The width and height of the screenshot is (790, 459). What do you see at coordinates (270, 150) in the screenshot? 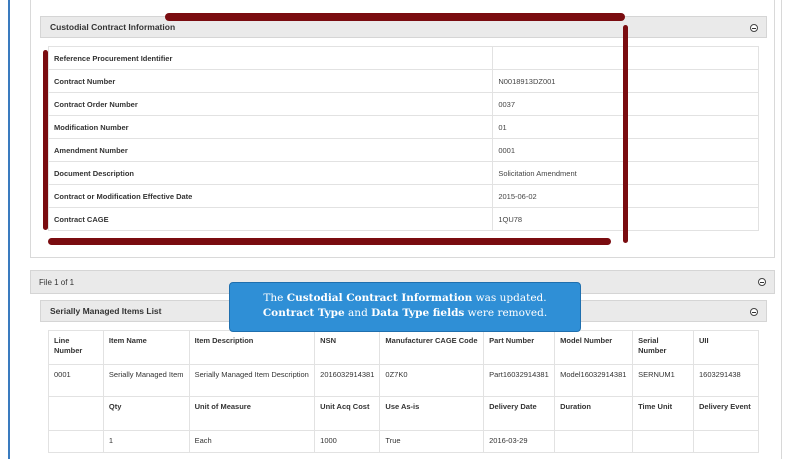
I see `row-label: Amendment Number` at bounding box center [270, 150].